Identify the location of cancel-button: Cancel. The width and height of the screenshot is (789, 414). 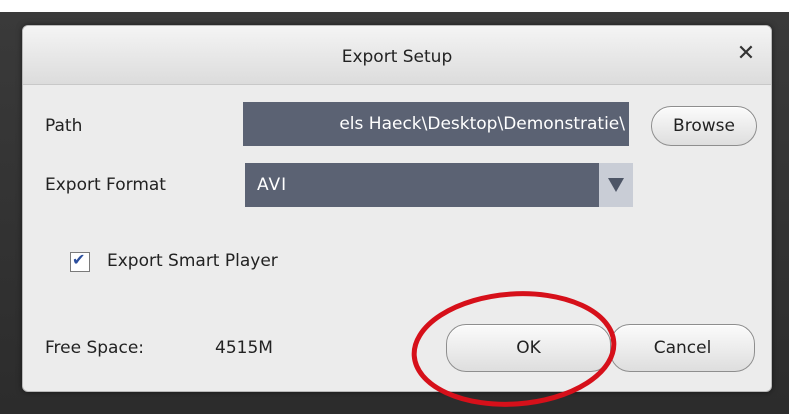
(682, 348).